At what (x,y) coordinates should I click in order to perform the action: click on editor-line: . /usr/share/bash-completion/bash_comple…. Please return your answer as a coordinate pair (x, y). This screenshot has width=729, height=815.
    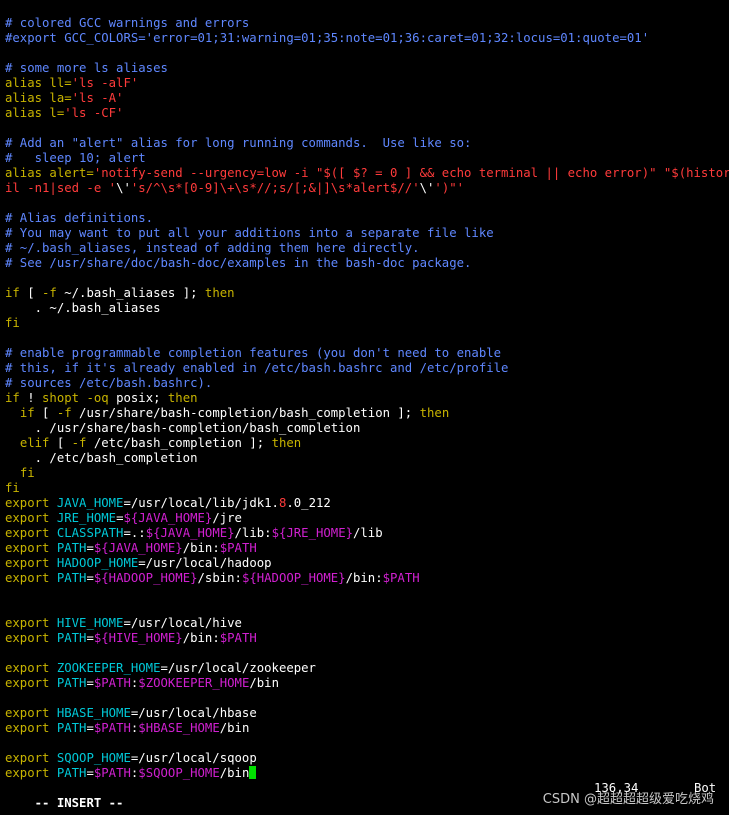
    Looking at the image, I should click on (367, 428).